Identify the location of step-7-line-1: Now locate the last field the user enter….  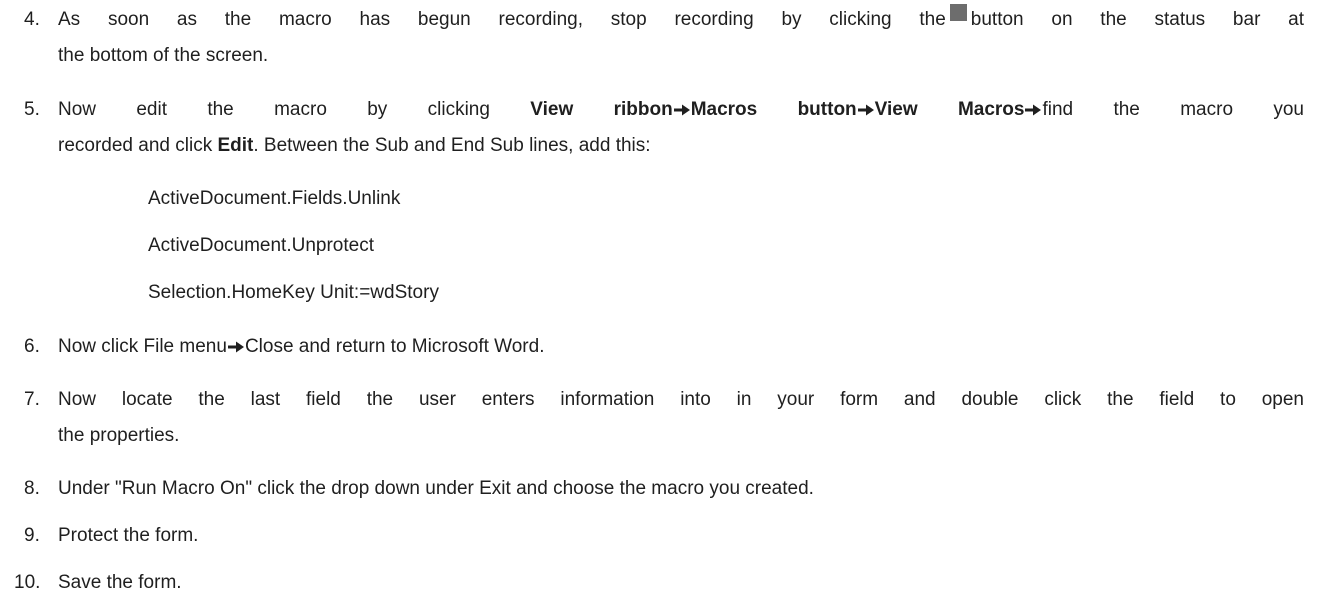
(681, 399).